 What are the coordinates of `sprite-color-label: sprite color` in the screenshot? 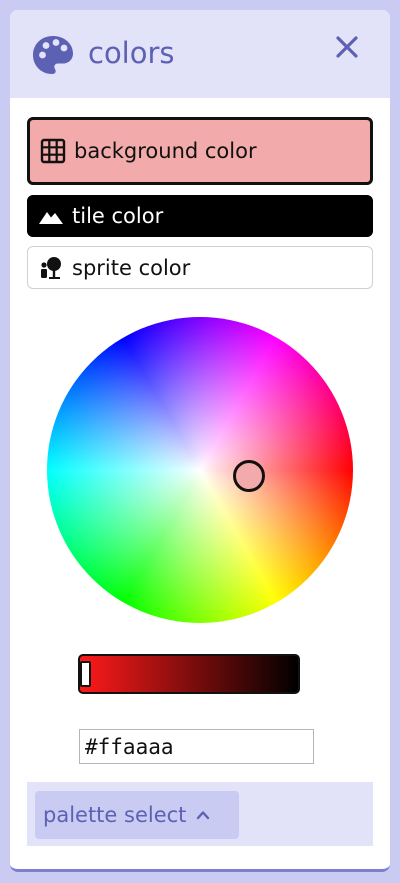 It's located at (131, 267).